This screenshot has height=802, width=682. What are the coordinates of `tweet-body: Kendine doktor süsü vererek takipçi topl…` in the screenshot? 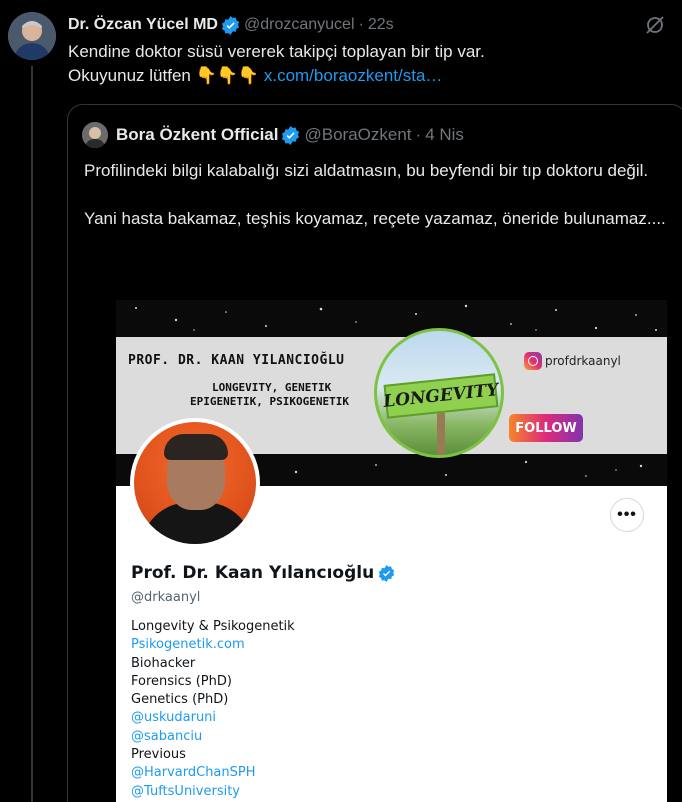 It's located at (368, 64).